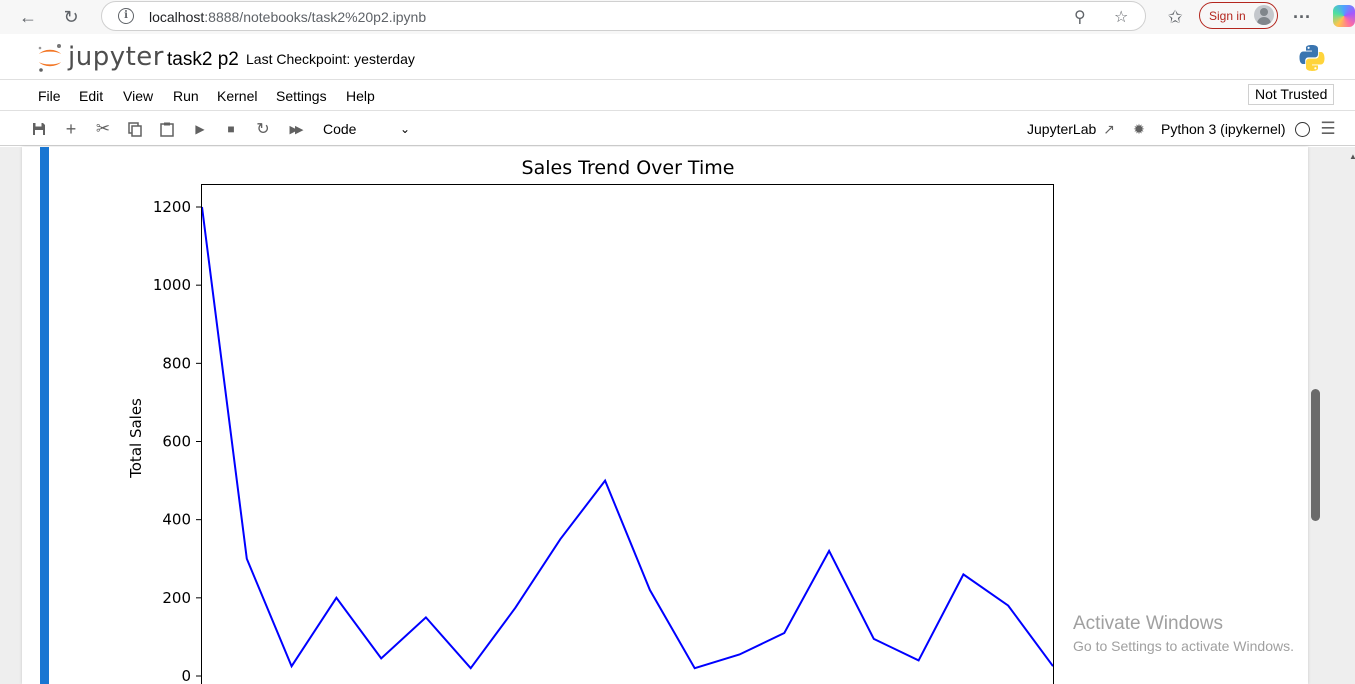  What do you see at coordinates (339, 129) in the screenshot?
I see `cell-type-select: Code` at bounding box center [339, 129].